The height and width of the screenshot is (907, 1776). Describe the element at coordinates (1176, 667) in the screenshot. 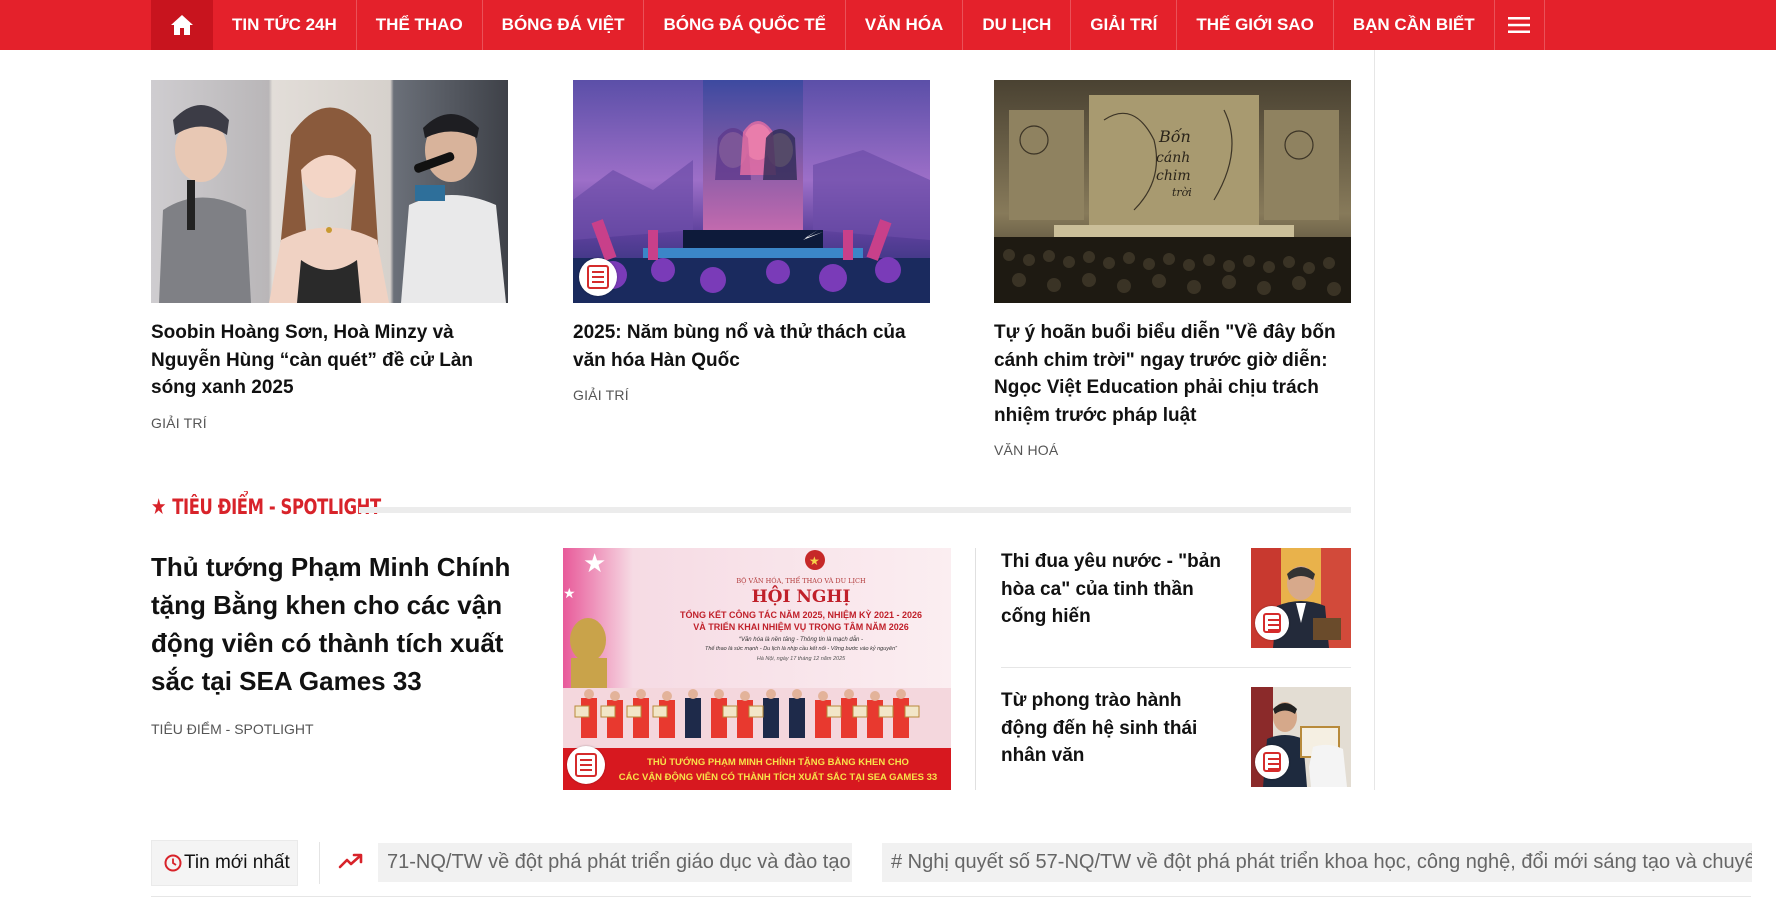

I see `side-separator` at that location.